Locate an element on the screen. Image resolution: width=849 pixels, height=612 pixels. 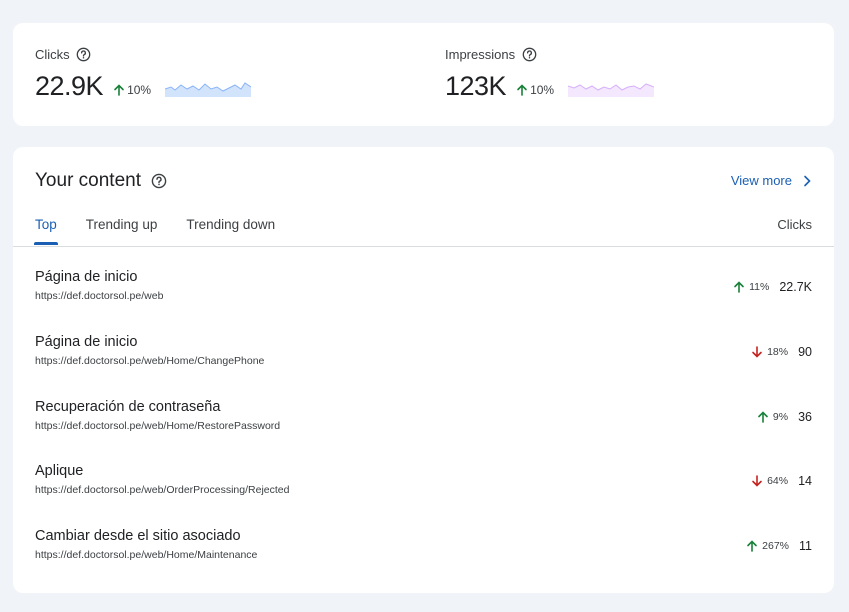
impressions-trend: 10% is located at coordinates (535, 90).